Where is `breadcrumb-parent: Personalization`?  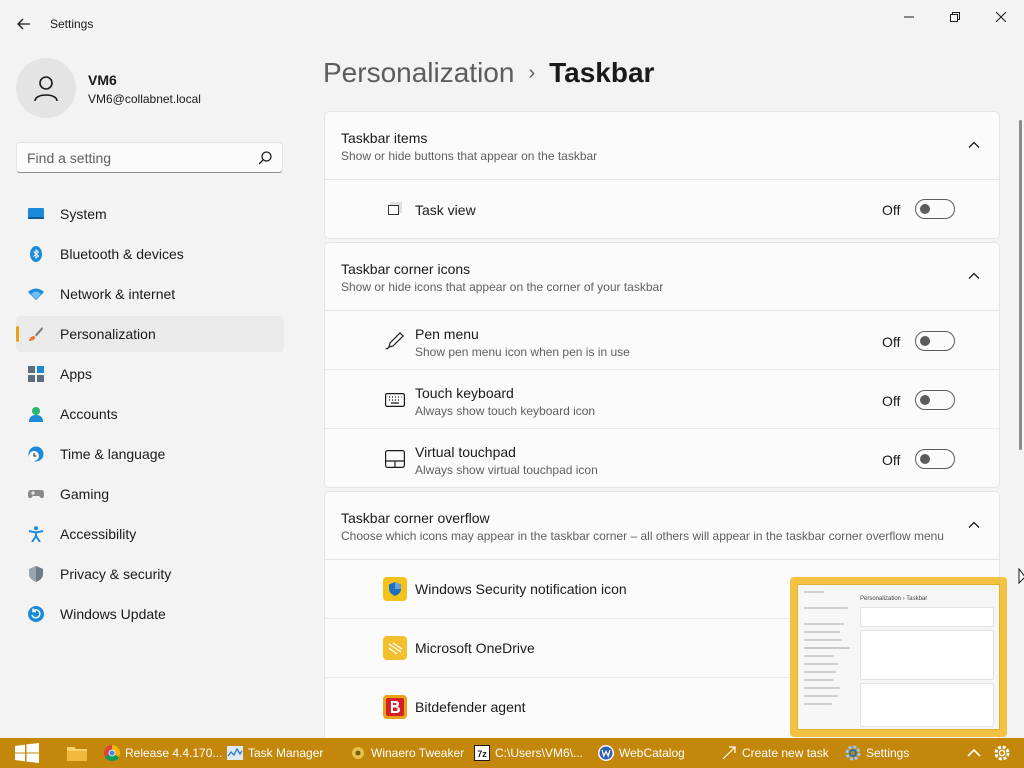 breadcrumb-parent: Personalization is located at coordinates (418, 72).